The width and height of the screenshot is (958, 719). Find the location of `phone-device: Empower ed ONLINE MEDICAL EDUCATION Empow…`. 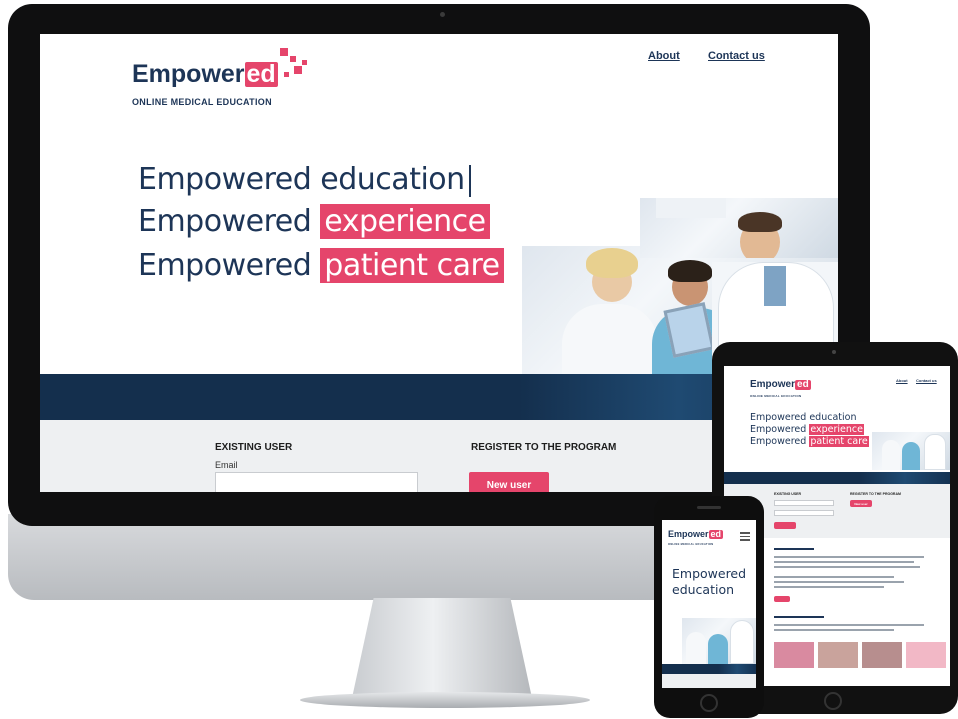

phone-device: Empower ed ONLINE MEDICAL EDUCATION Empow… is located at coordinates (709, 607).